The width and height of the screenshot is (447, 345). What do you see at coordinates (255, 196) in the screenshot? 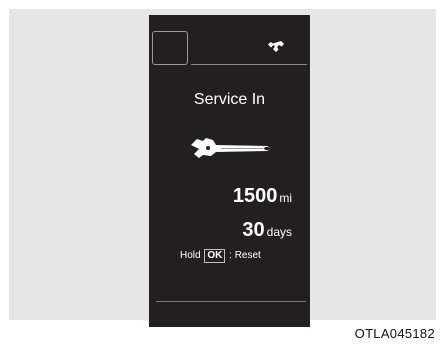
I see `mileage-value: 1500` at bounding box center [255, 196].